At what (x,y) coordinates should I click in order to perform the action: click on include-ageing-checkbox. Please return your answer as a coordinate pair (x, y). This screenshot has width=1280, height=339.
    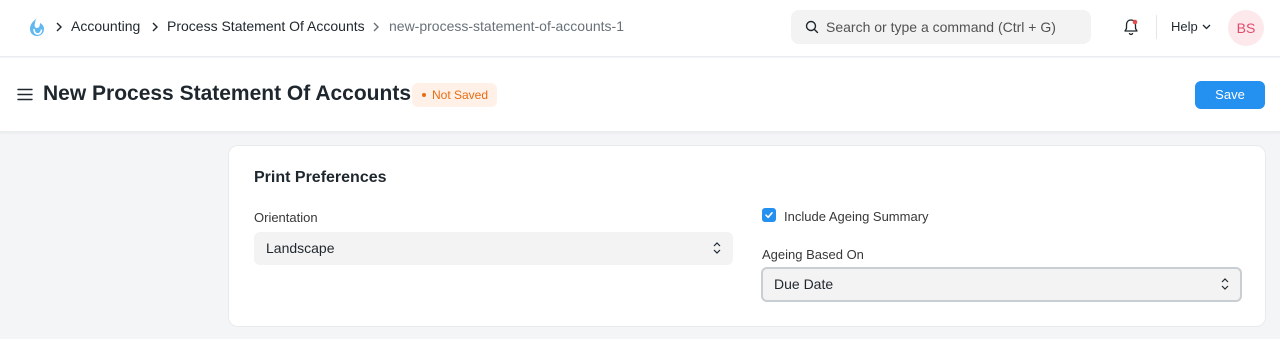
    Looking at the image, I should click on (769, 215).